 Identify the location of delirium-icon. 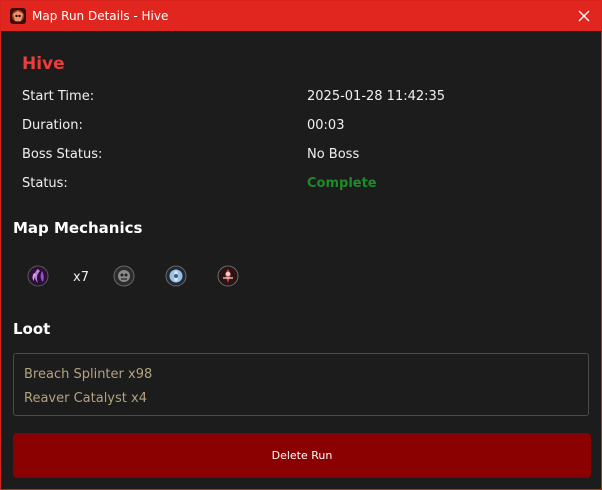
(176, 276).